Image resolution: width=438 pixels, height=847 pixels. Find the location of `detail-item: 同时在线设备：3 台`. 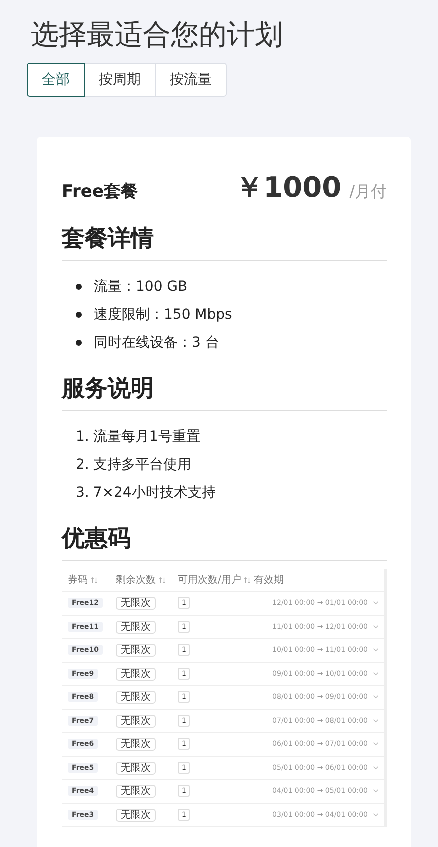

detail-item: 同时在线设备：3 台 is located at coordinates (157, 343).